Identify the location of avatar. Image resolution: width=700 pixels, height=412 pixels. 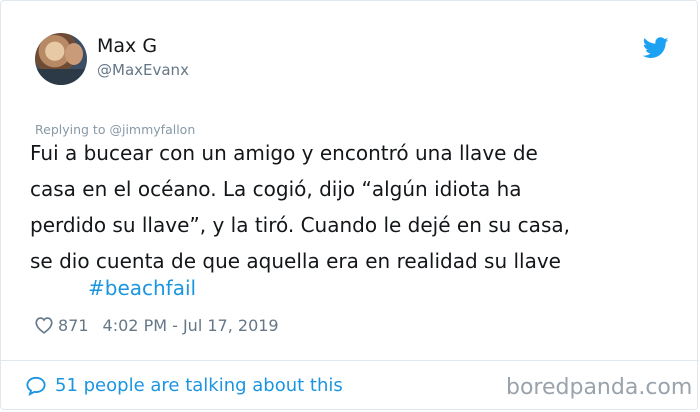
(61, 59).